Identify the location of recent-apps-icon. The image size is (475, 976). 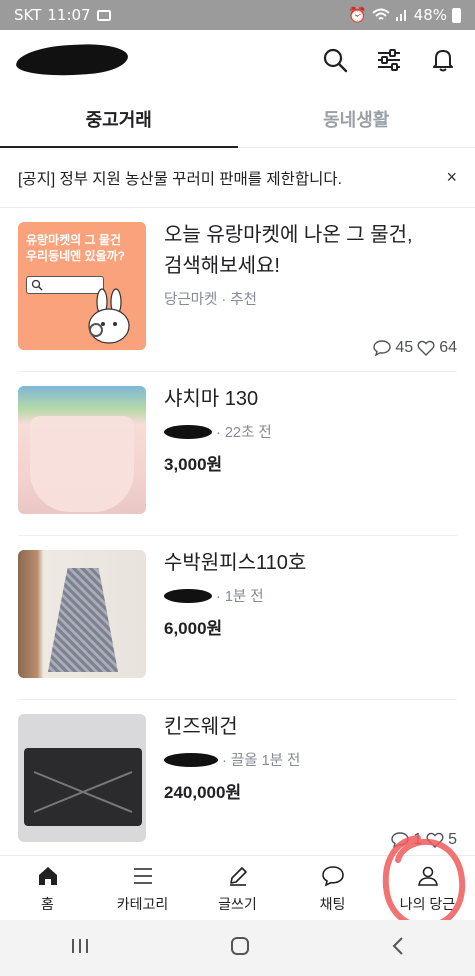
(80, 948).